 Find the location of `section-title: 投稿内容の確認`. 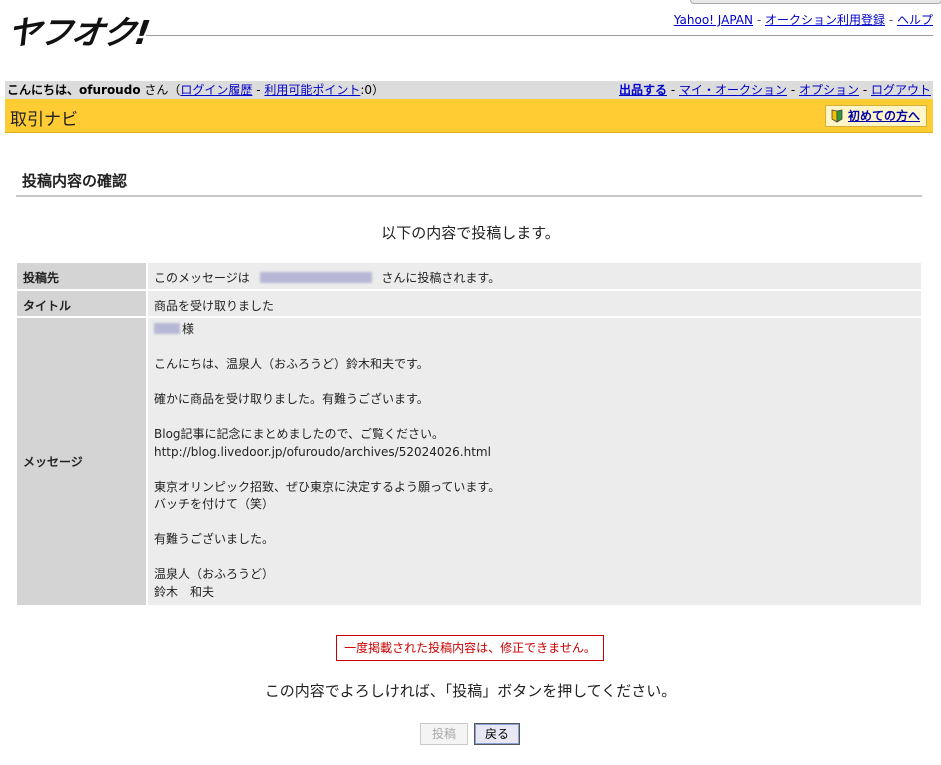

section-title: 投稿内容の確認 is located at coordinates (75, 181).